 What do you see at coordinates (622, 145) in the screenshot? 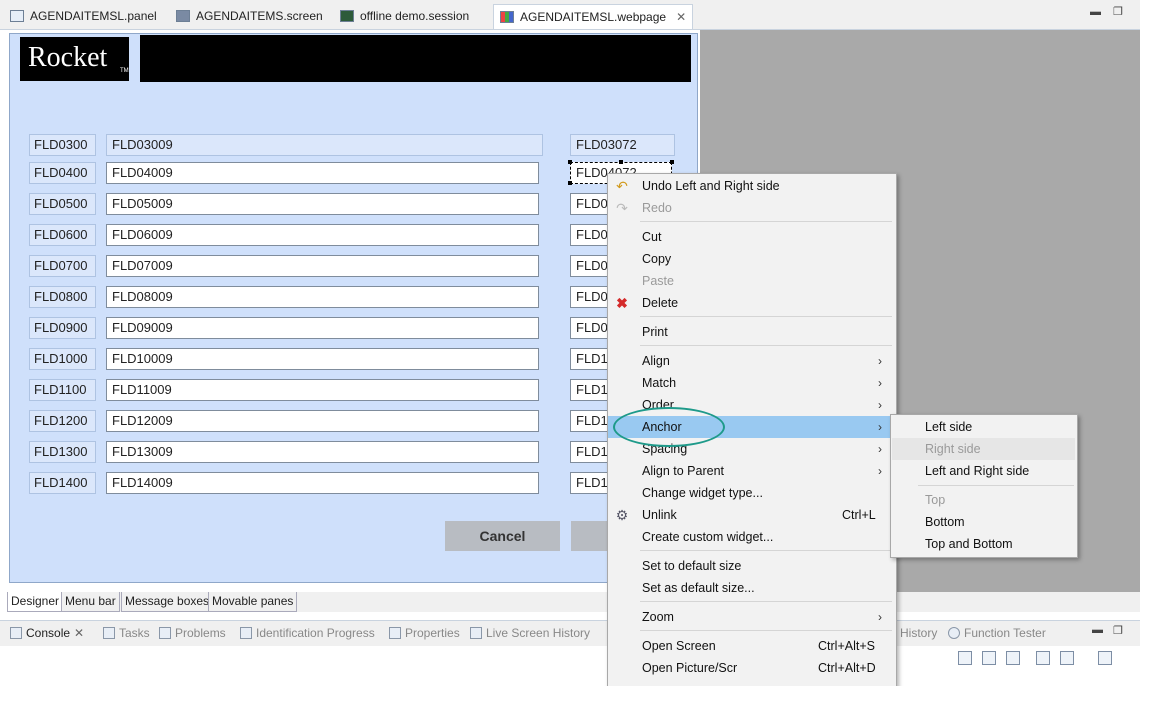
I see `right-field: FLD03072` at bounding box center [622, 145].